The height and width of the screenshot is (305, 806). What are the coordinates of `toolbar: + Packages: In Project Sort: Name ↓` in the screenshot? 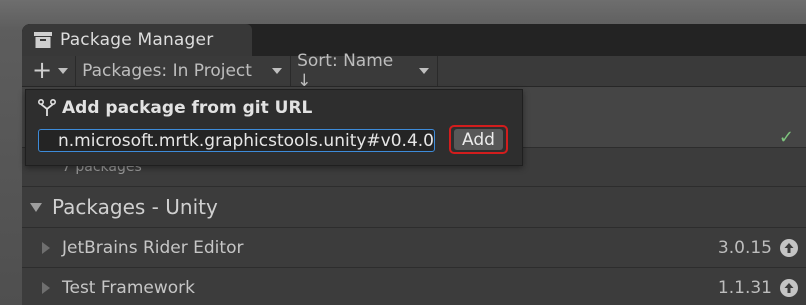 It's located at (414, 71).